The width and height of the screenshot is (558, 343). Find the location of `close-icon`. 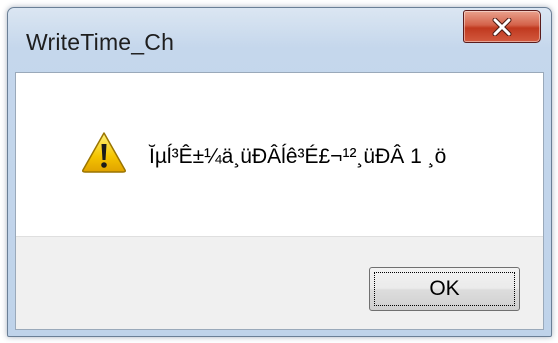

close-icon is located at coordinates (502, 27).